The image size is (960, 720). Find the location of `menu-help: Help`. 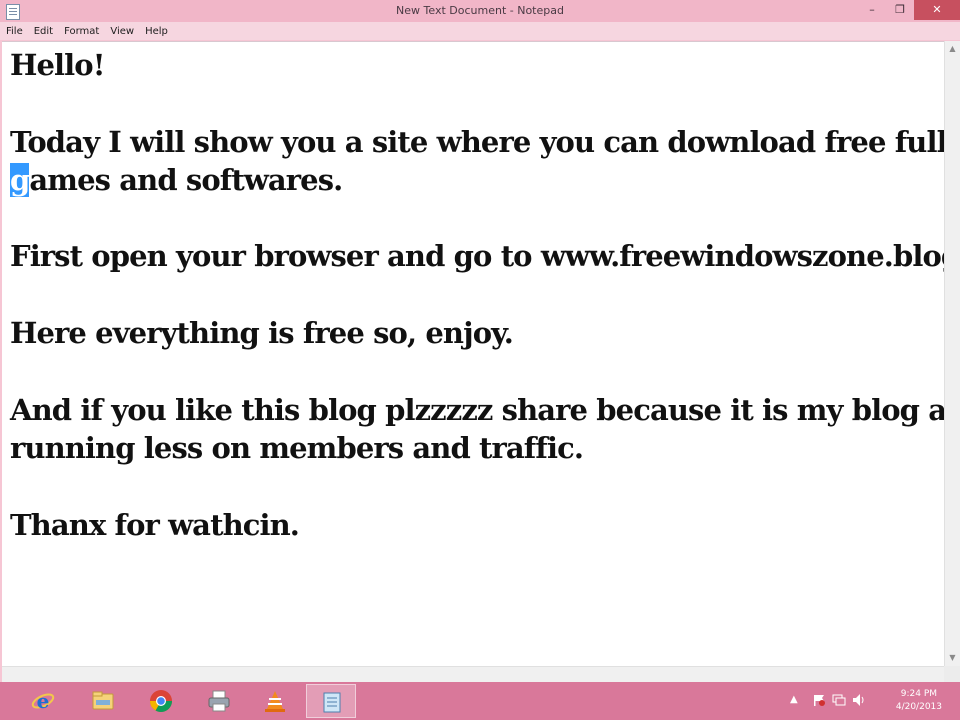

menu-help: Help is located at coordinates (156, 31).